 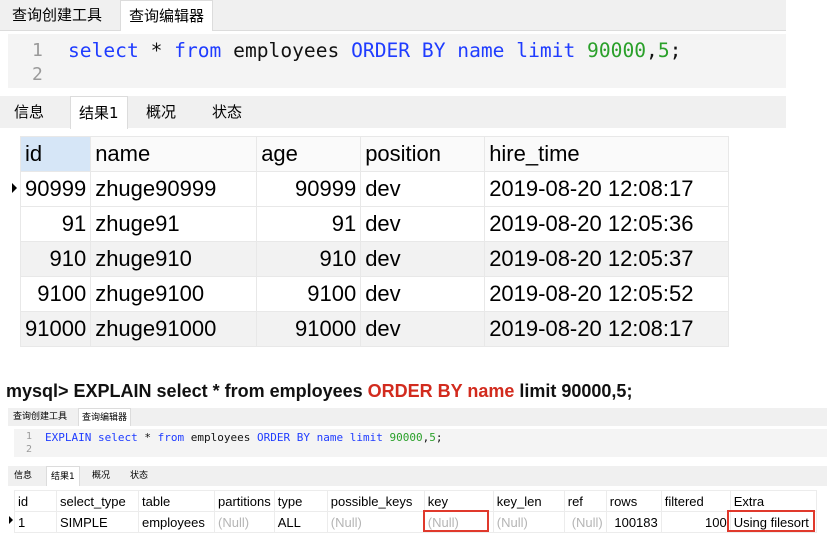 I want to click on cell-id: 91, so click(x=55, y=224).